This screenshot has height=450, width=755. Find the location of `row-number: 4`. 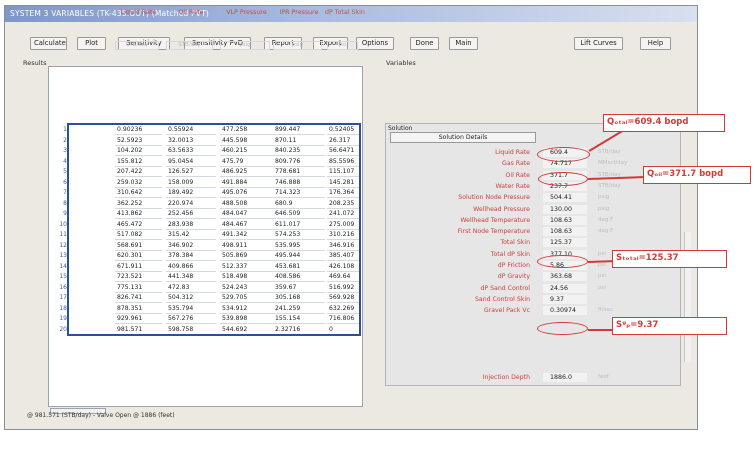

row-number: 4 is located at coordinates (58, 162).